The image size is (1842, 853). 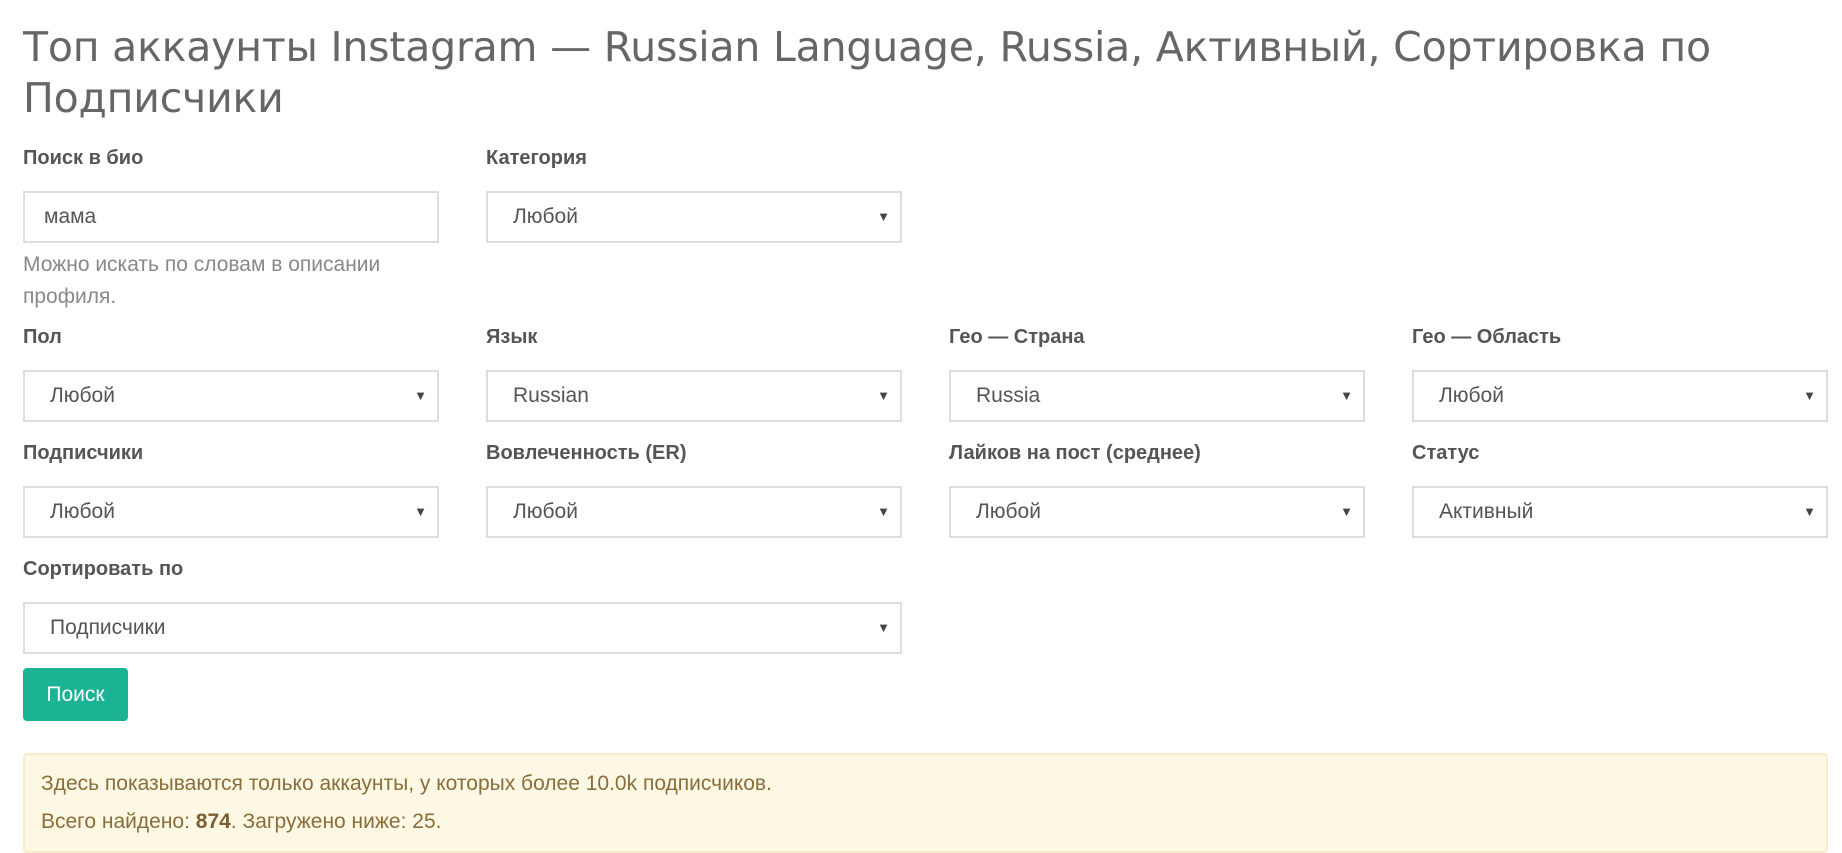 I want to click on language-select-value: Russian, so click(x=551, y=395).